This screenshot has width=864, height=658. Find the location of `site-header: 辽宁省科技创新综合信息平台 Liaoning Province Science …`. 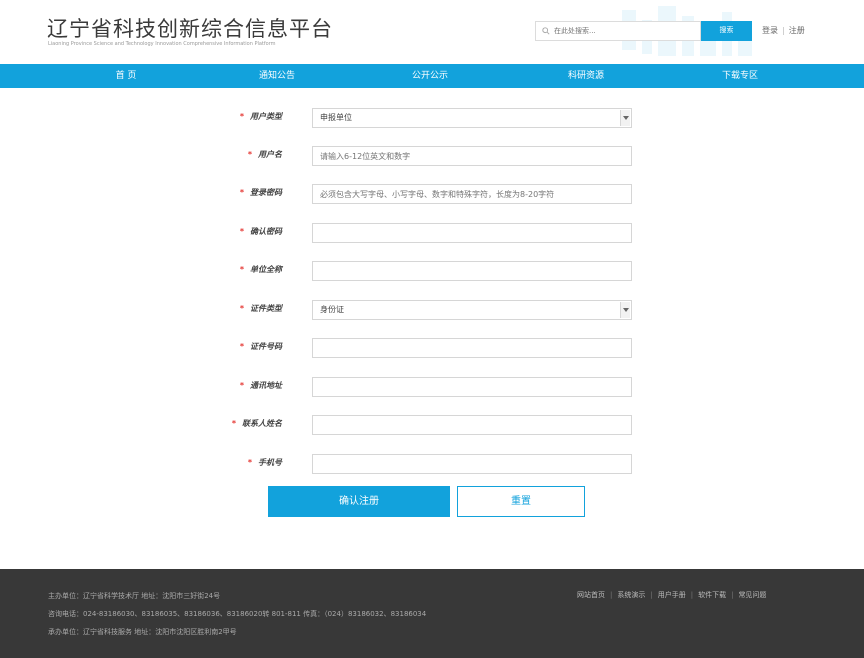

site-header: 辽宁省科技创新综合信息平台 Liaoning Province Science … is located at coordinates (432, 32).